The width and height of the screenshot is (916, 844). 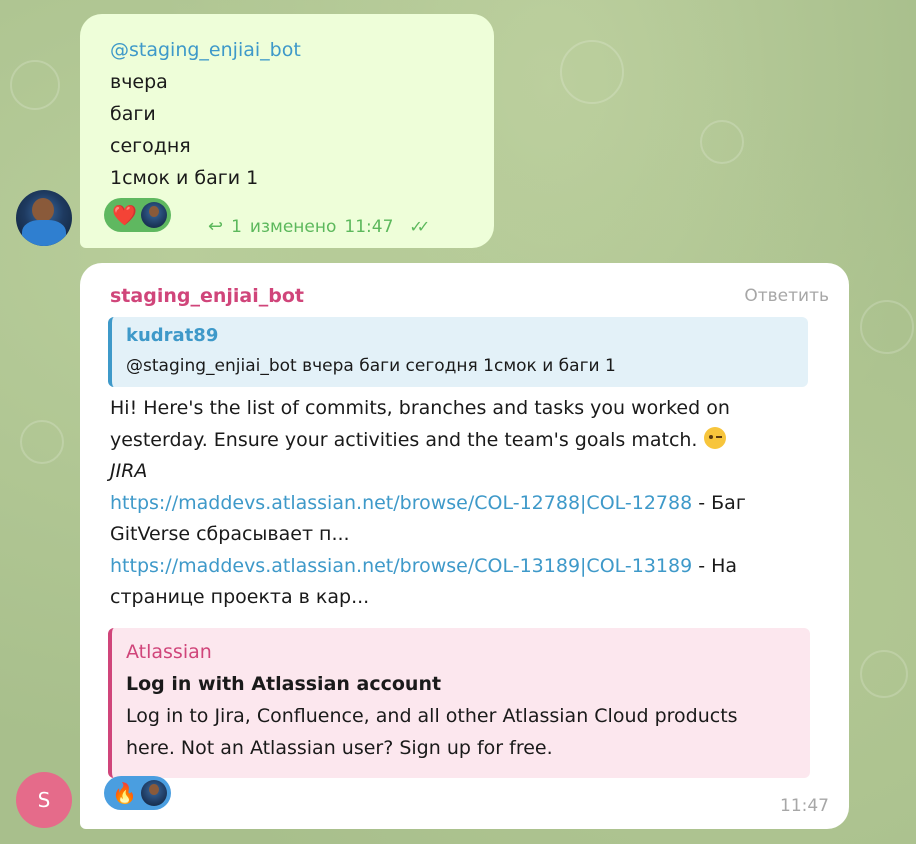 What do you see at coordinates (215, 226) in the screenshot?
I see `reply-arrow-icon: ↩` at bounding box center [215, 226].